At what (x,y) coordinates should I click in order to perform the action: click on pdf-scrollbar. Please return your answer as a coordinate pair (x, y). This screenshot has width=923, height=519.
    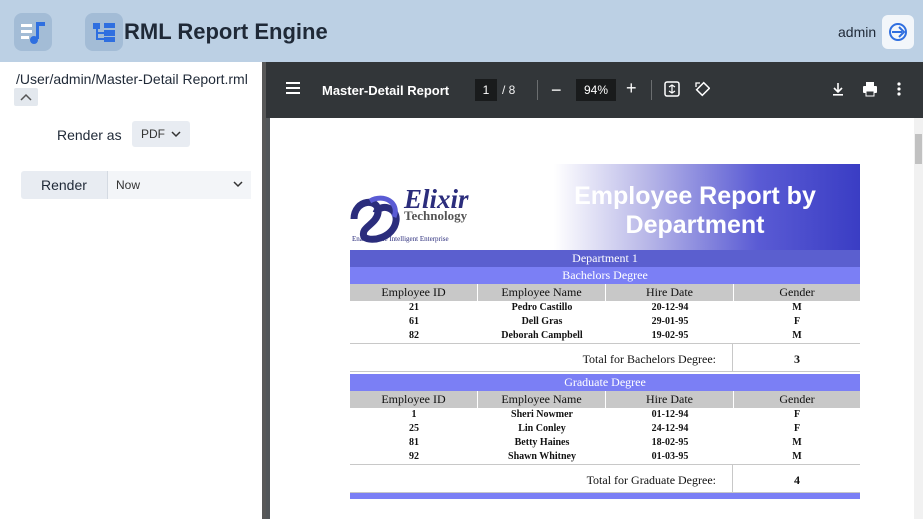
    Looking at the image, I should click on (918, 318).